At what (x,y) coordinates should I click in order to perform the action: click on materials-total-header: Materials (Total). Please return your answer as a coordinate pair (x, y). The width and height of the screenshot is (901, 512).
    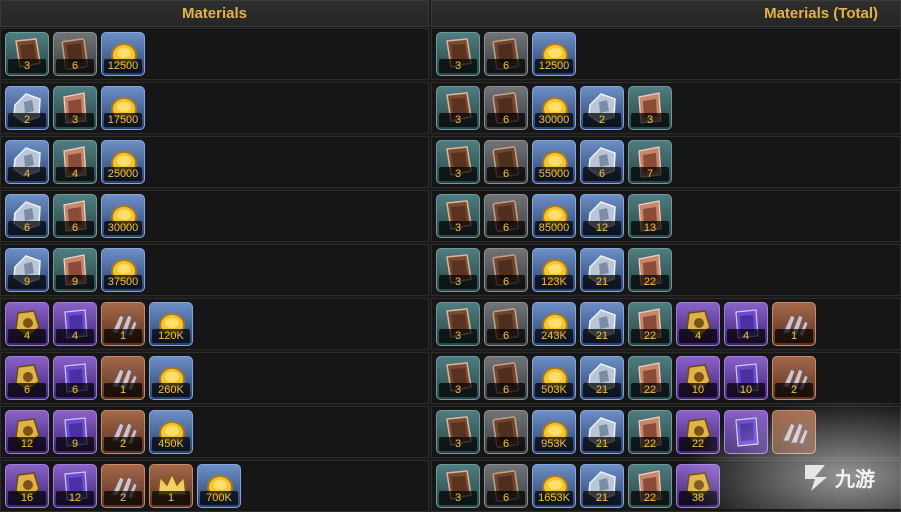
    Looking at the image, I should click on (666, 13).